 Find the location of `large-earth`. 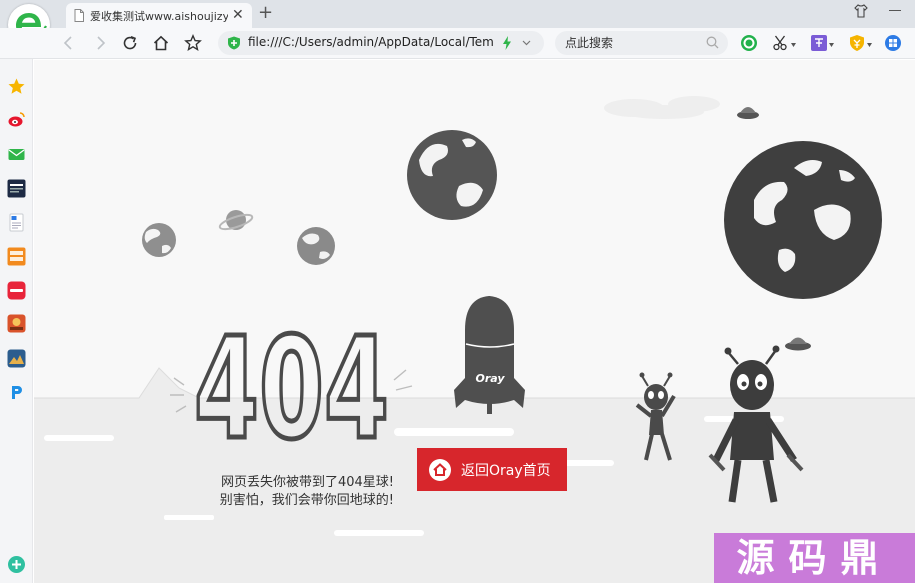

large-earth is located at coordinates (803, 220).